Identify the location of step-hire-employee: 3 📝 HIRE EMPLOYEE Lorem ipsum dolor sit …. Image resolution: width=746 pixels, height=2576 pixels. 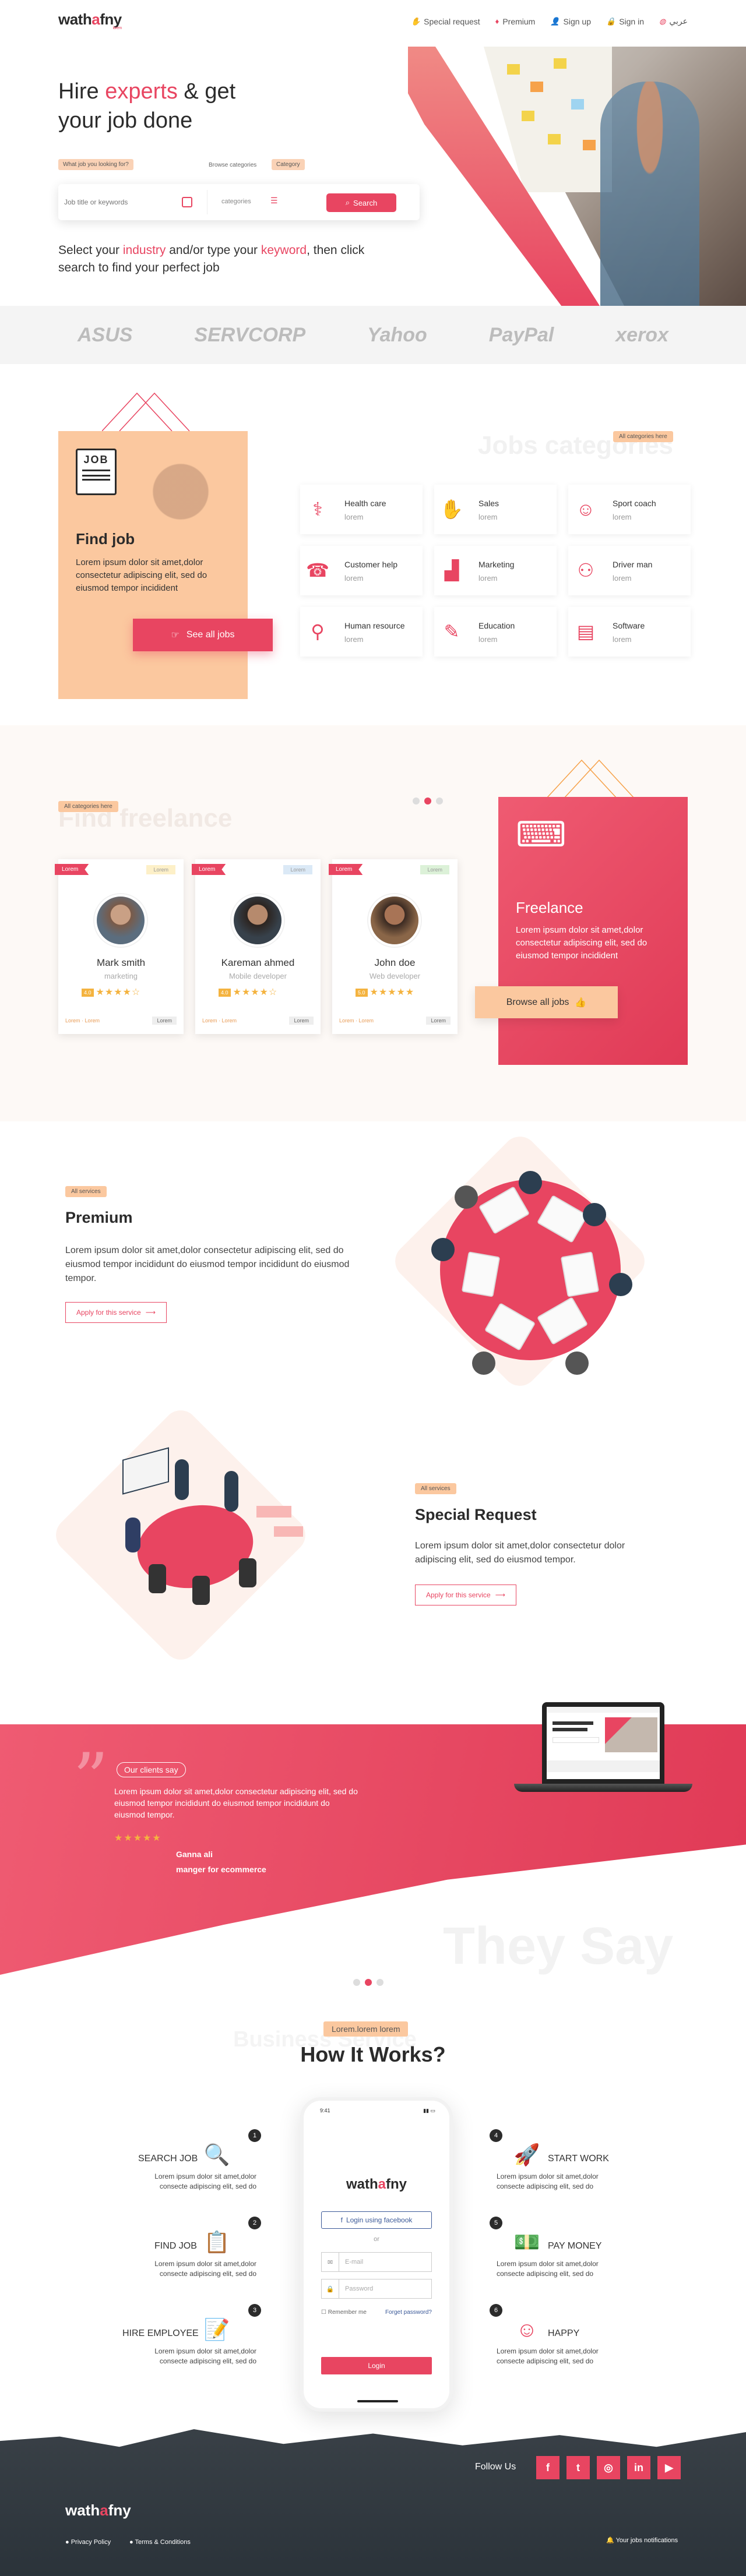
(183, 2339).